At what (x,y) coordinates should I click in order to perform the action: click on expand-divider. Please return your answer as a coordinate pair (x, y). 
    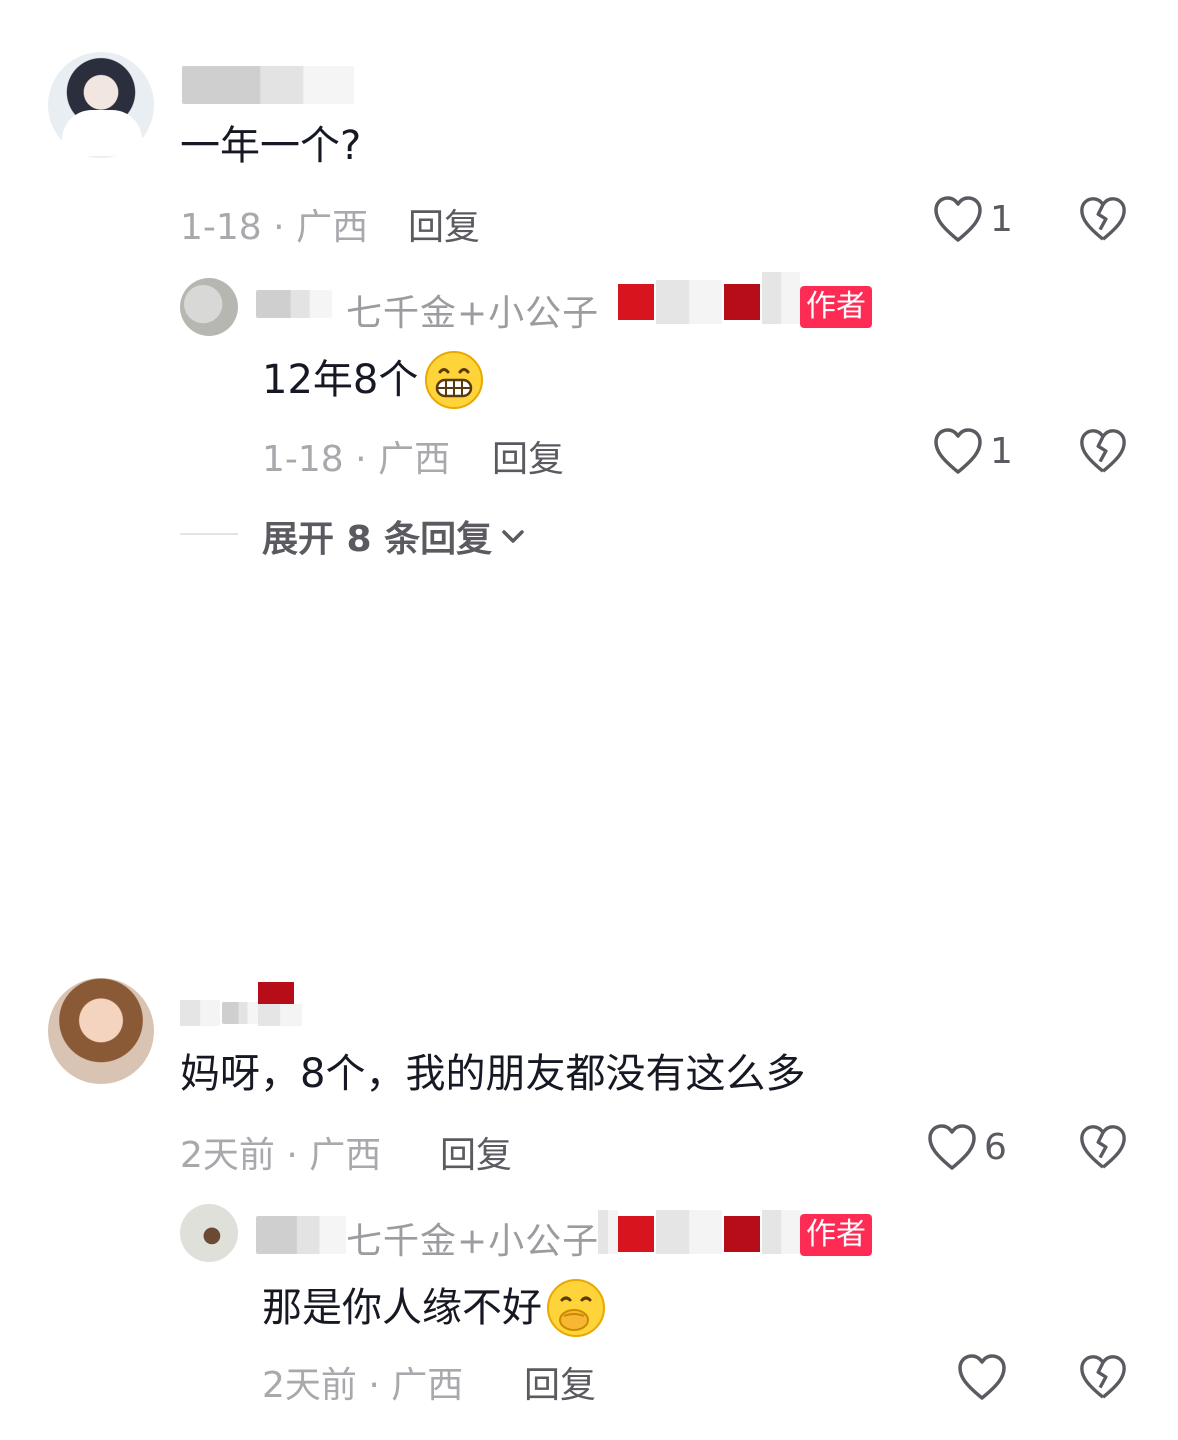
    Looking at the image, I should click on (209, 534).